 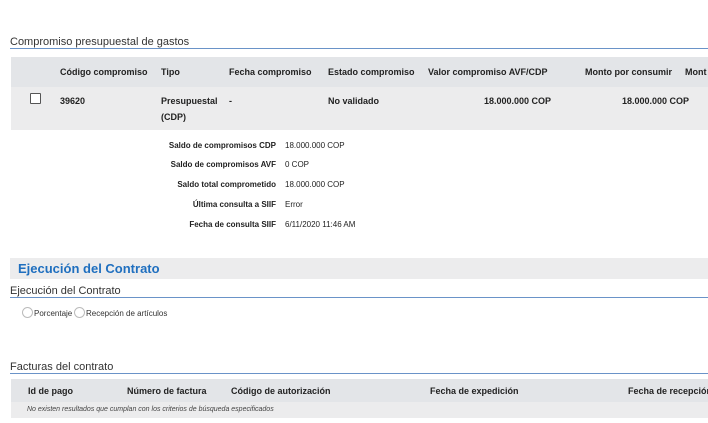 I want to click on facturas-section-title: Facturas del contrato, so click(x=62, y=367).